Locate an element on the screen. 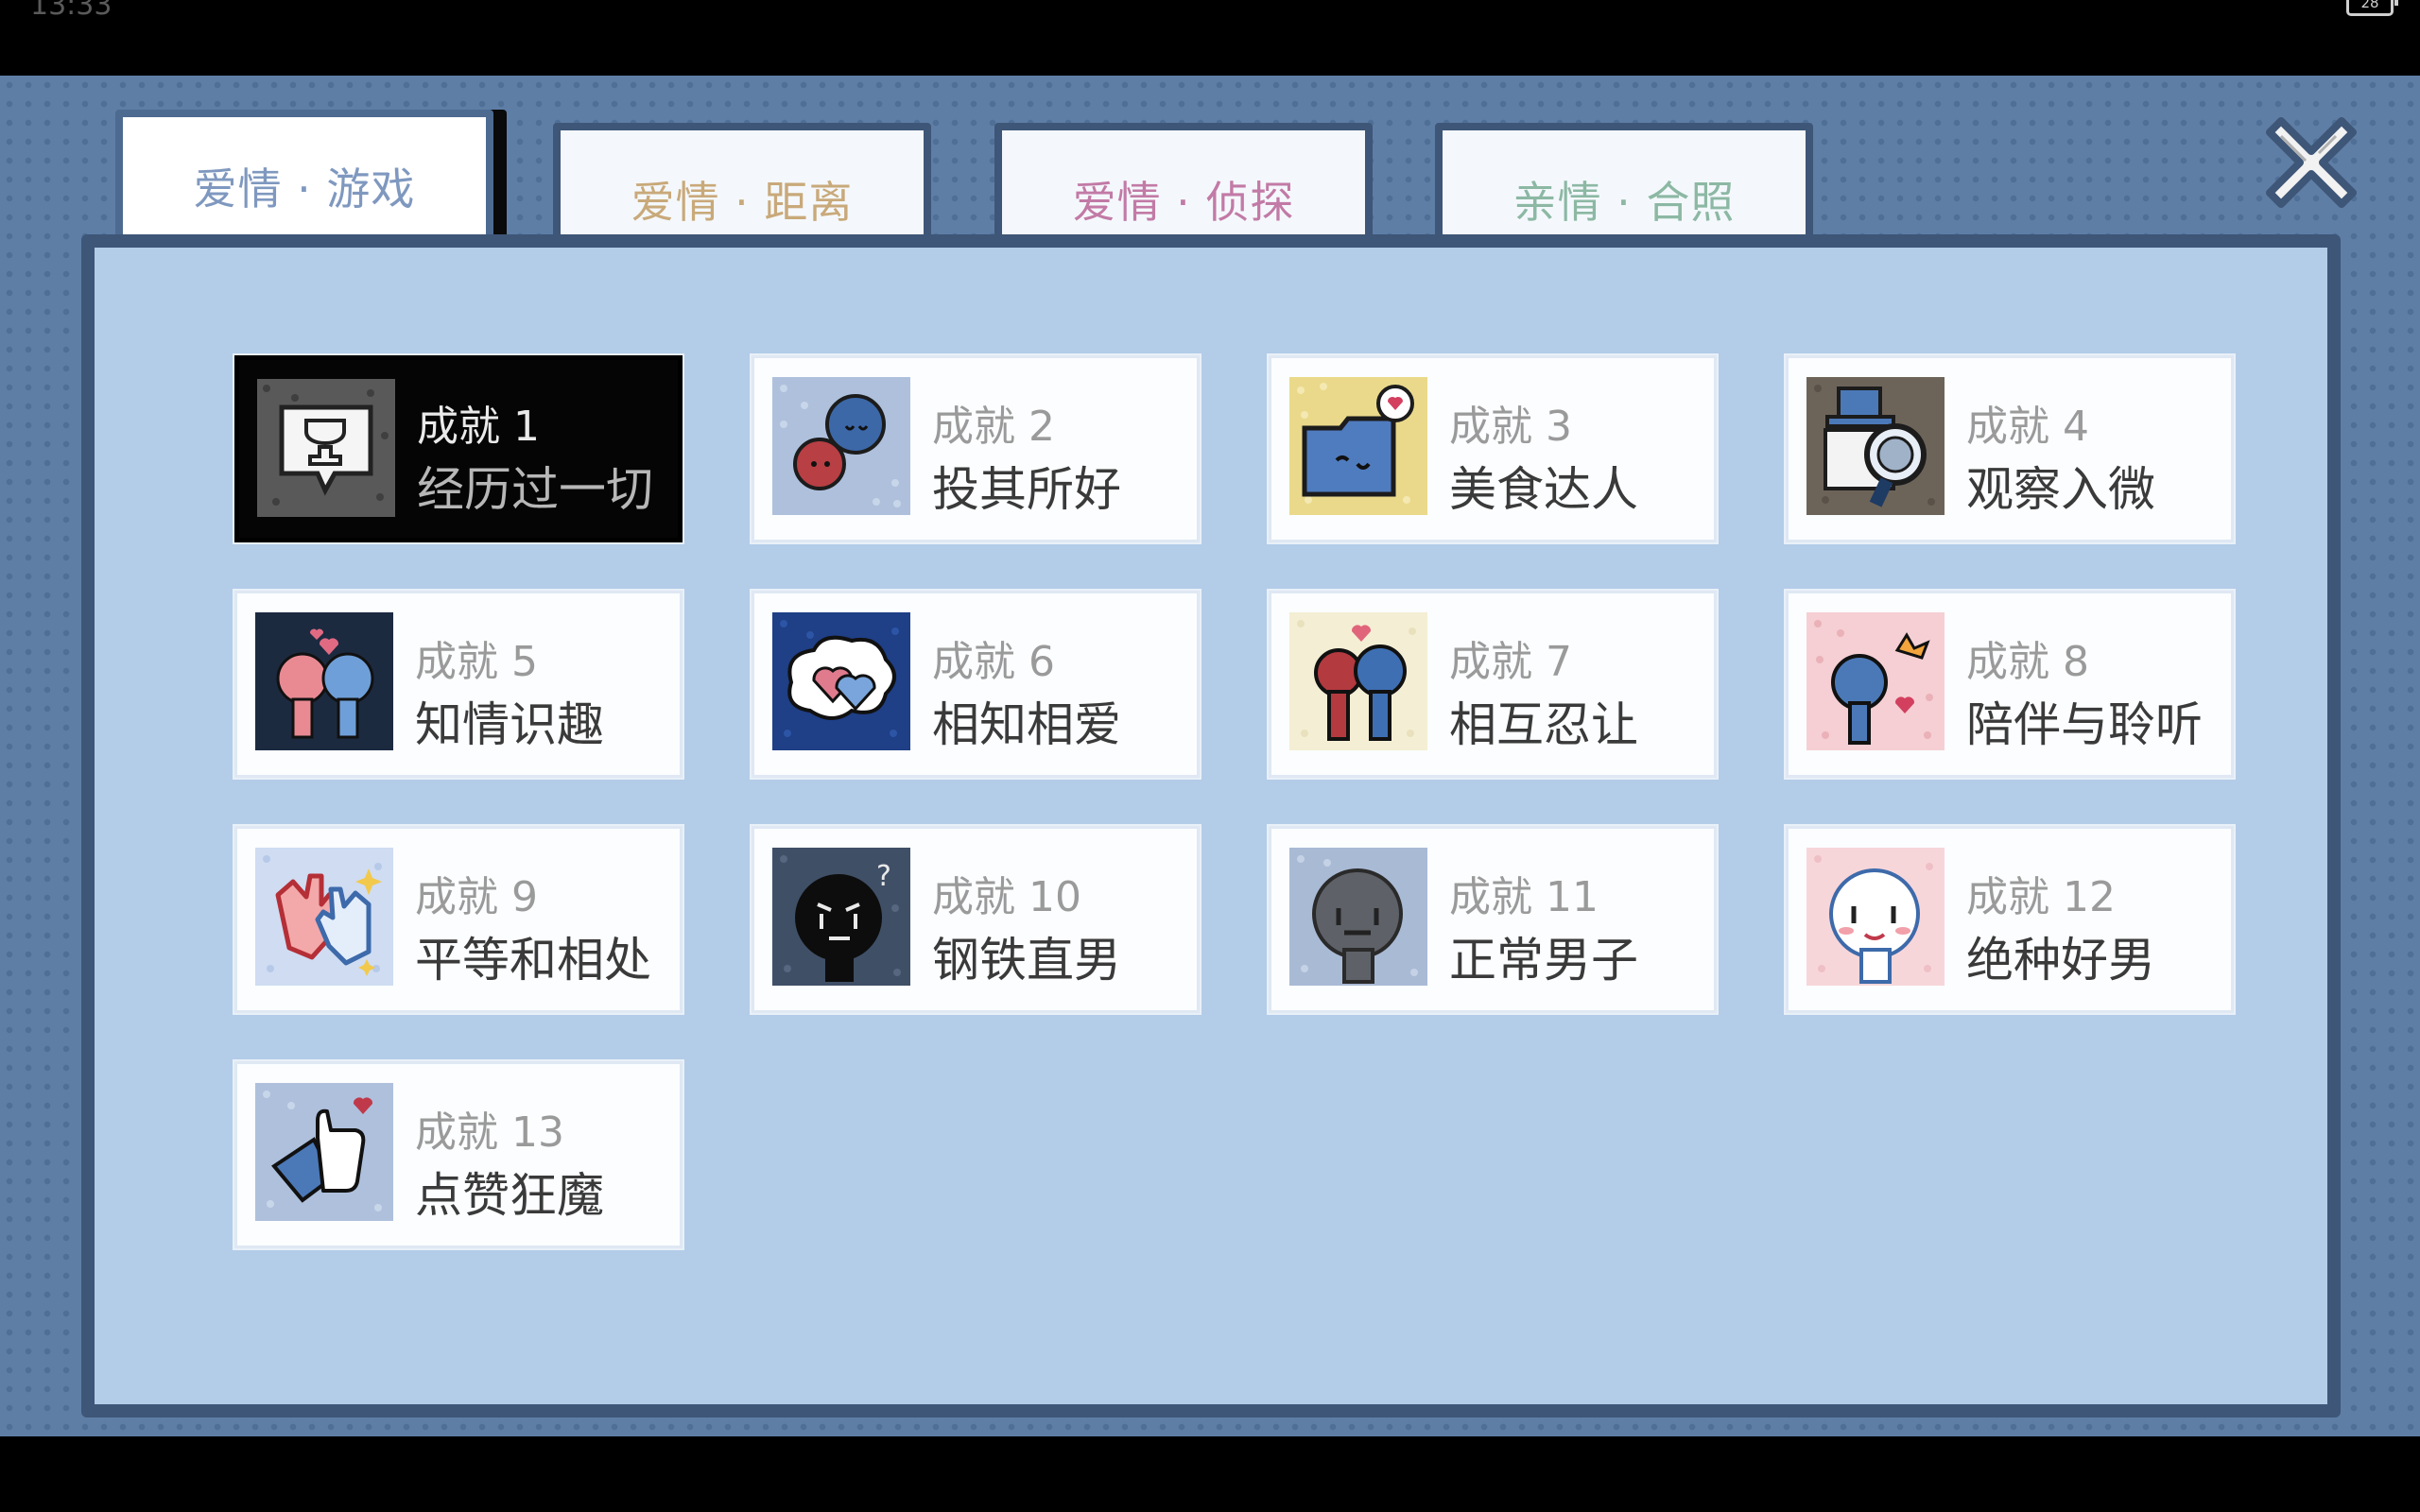 This screenshot has width=2420, height=1512. achievement-number: 成就 12 is located at coordinates (2041, 897).